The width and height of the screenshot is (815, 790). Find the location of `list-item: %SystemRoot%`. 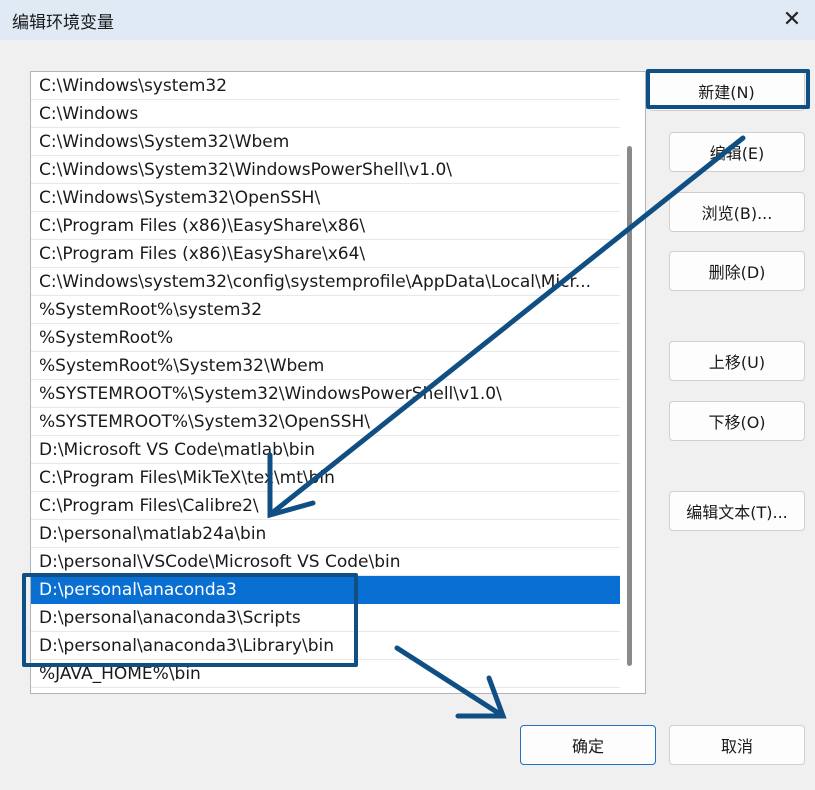

list-item: %SystemRoot% is located at coordinates (325, 338).